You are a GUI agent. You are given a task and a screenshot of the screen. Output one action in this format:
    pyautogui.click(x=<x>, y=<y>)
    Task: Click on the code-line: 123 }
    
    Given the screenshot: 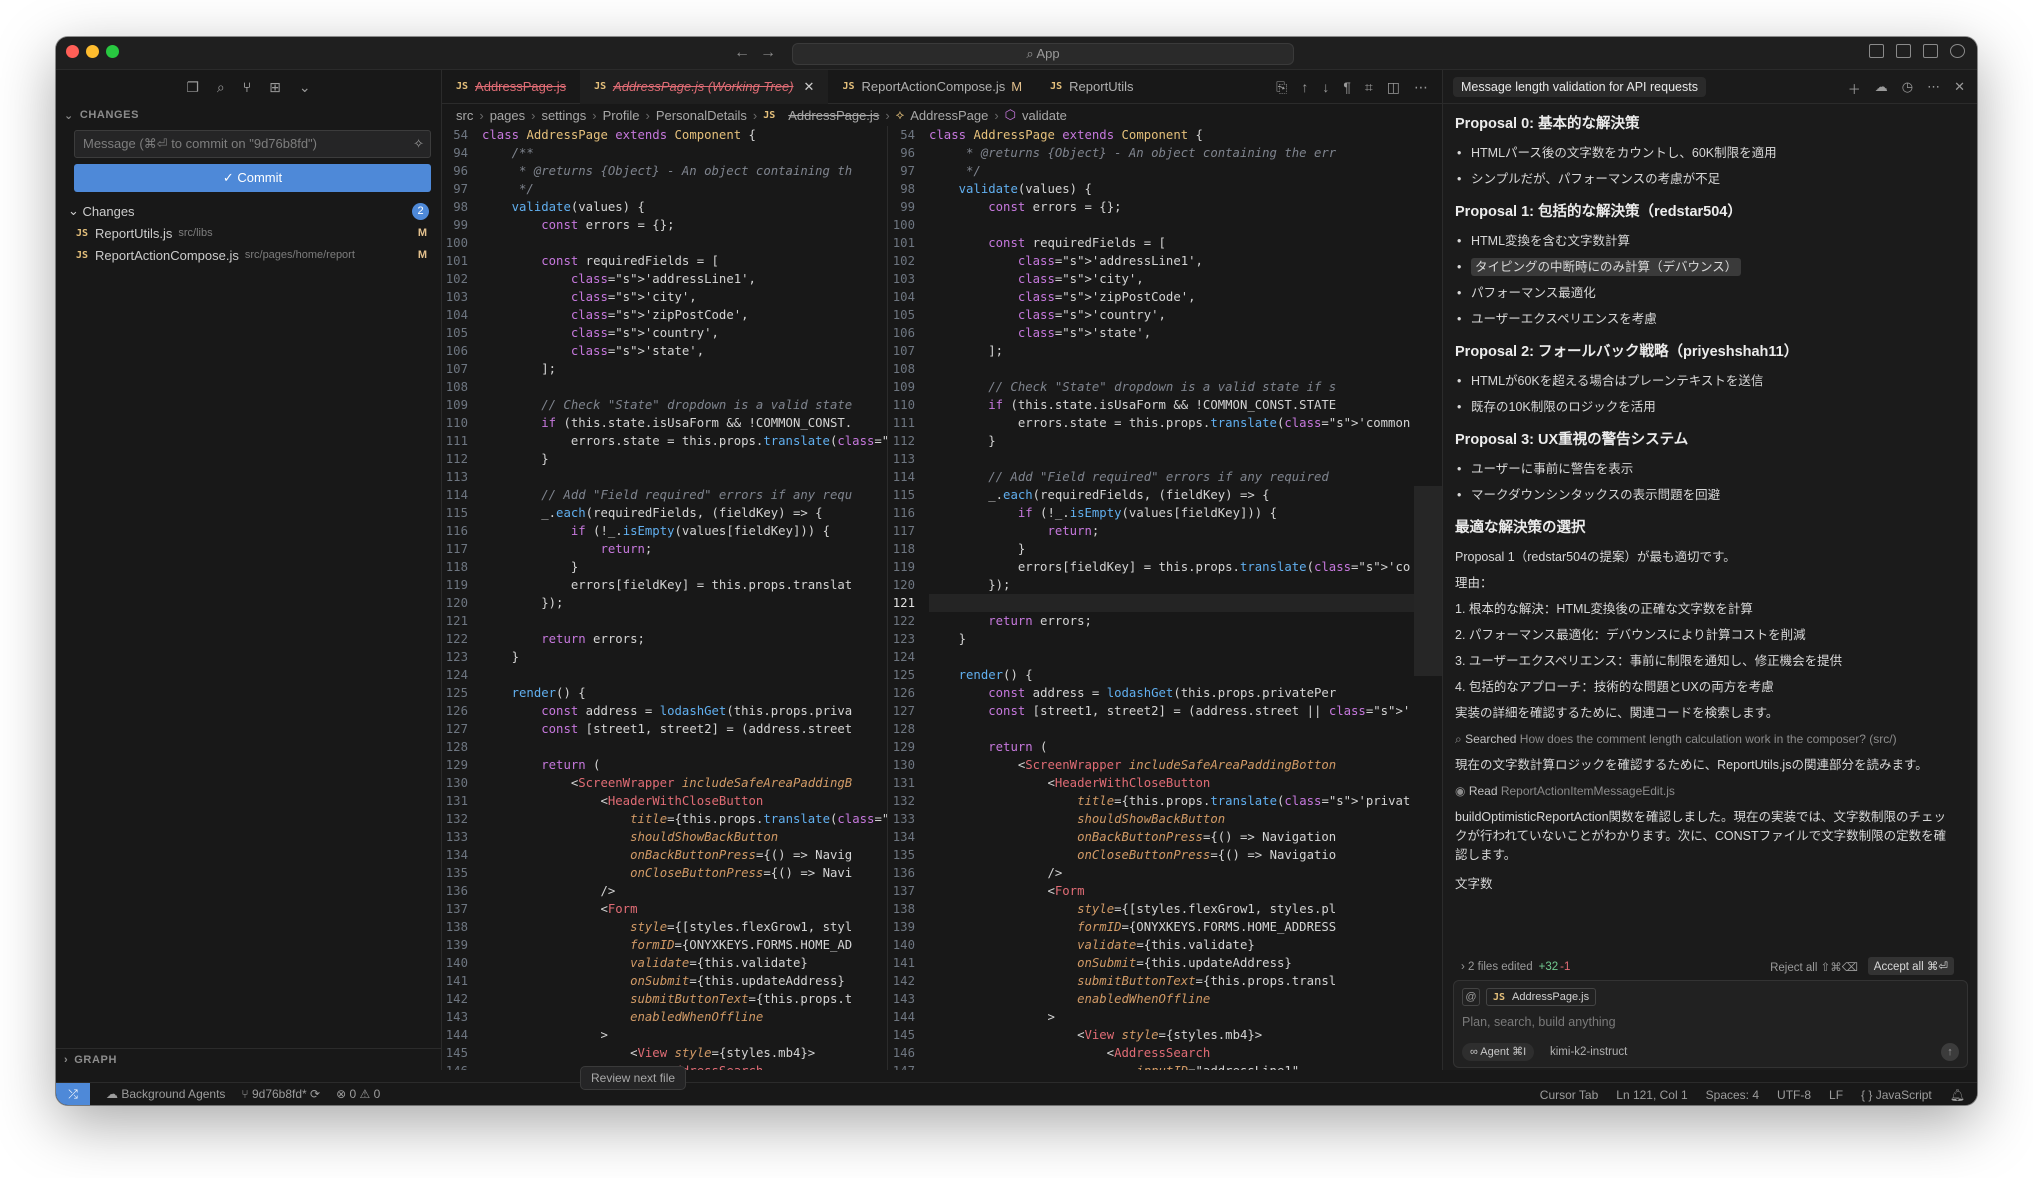 What is the action you would take?
    pyautogui.click(x=1165, y=639)
    